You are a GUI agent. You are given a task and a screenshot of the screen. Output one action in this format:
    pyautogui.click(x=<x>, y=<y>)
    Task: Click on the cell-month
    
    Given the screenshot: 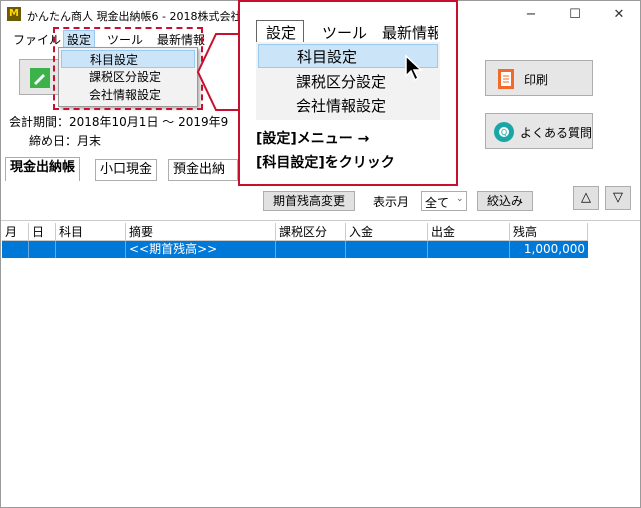 What is the action you would take?
    pyautogui.click(x=15, y=249)
    